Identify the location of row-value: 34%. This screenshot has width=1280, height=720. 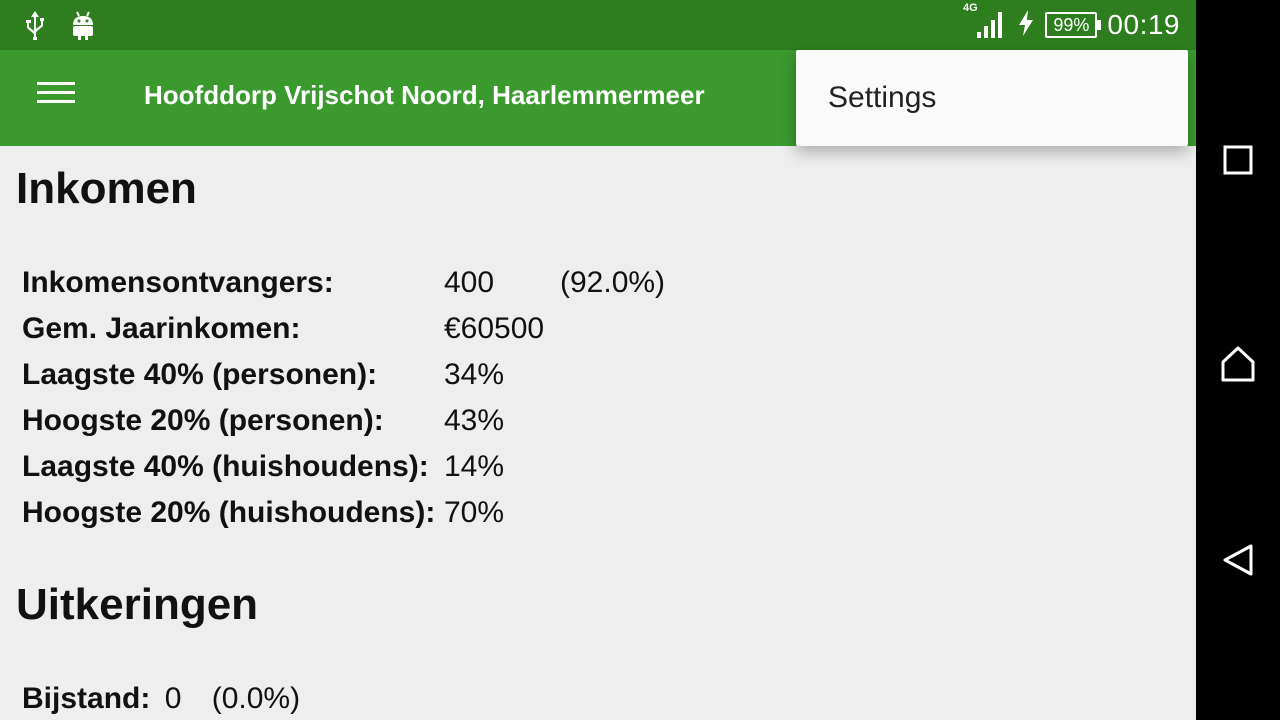
(474, 374).